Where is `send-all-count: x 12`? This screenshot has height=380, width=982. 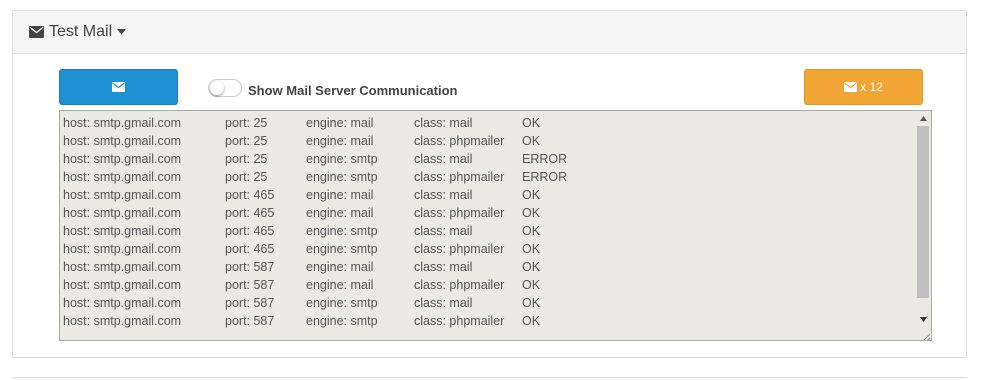
send-all-count: x 12 is located at coordinates (871, 87).